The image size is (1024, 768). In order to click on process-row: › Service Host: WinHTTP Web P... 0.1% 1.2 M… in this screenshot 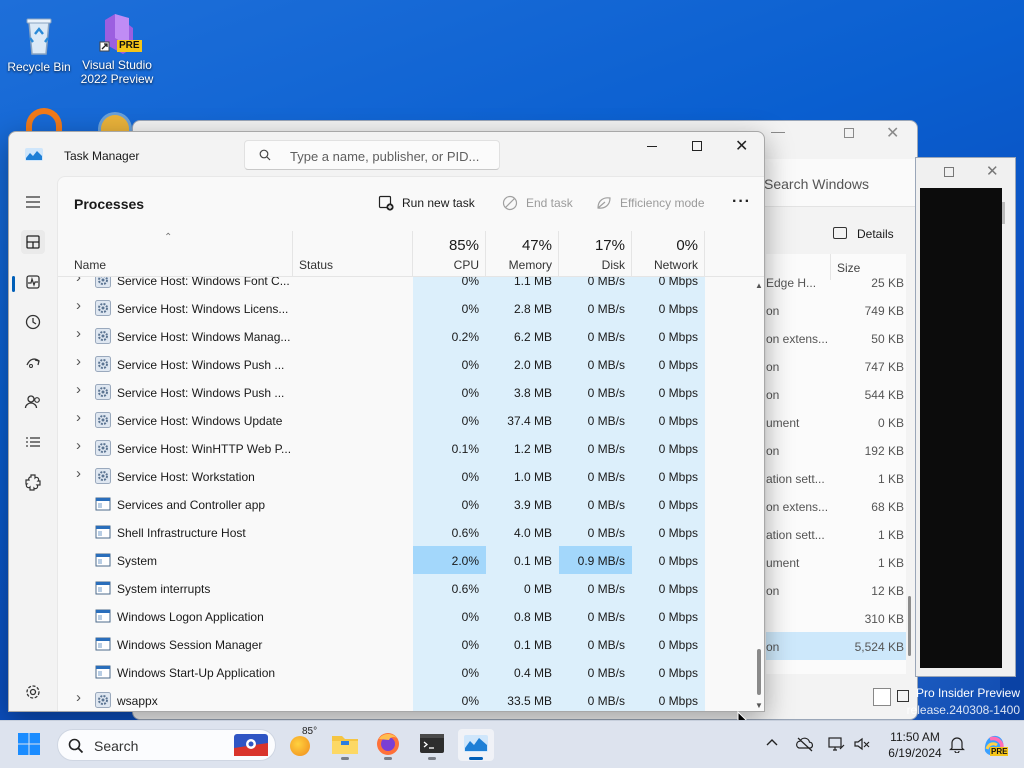, I will do `click(408, 448)`.